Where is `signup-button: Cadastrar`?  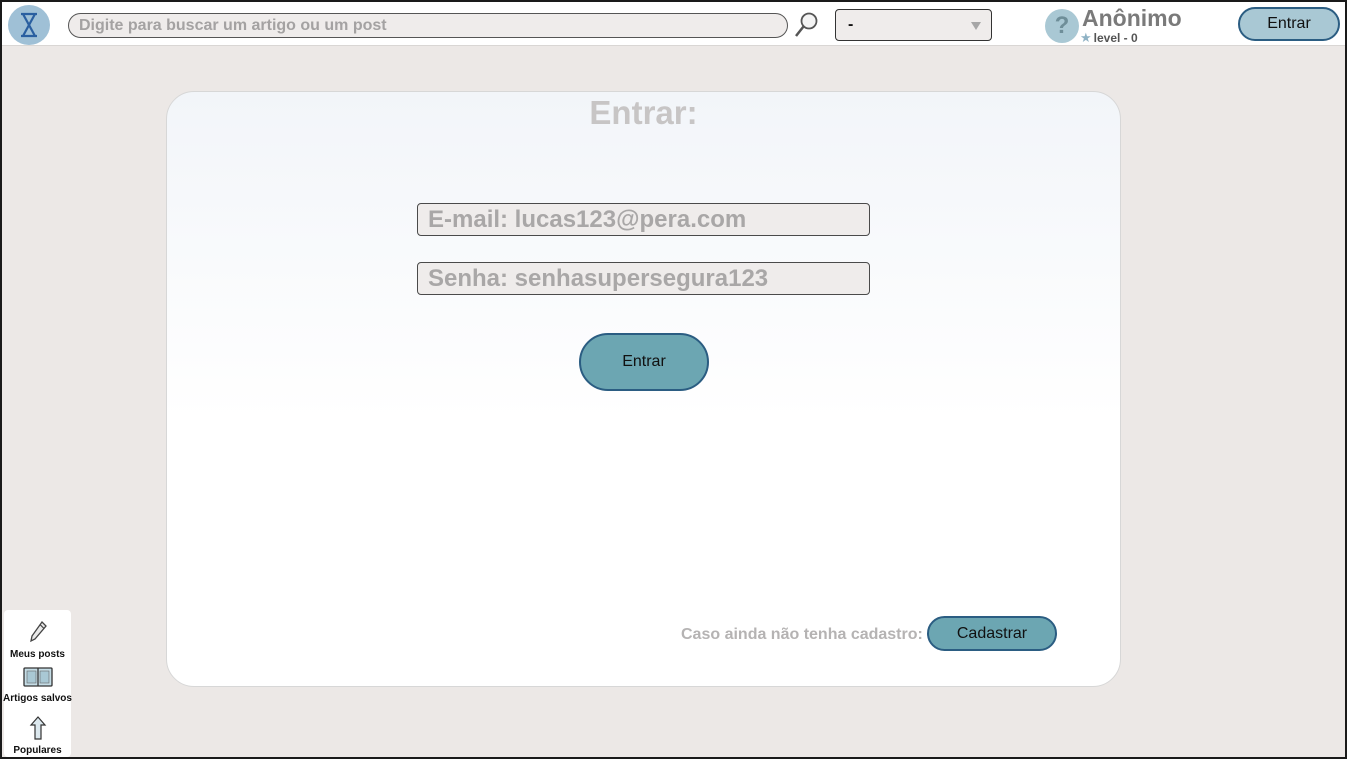
signup-button: Cadastrar is located at coordinates (992, 633).